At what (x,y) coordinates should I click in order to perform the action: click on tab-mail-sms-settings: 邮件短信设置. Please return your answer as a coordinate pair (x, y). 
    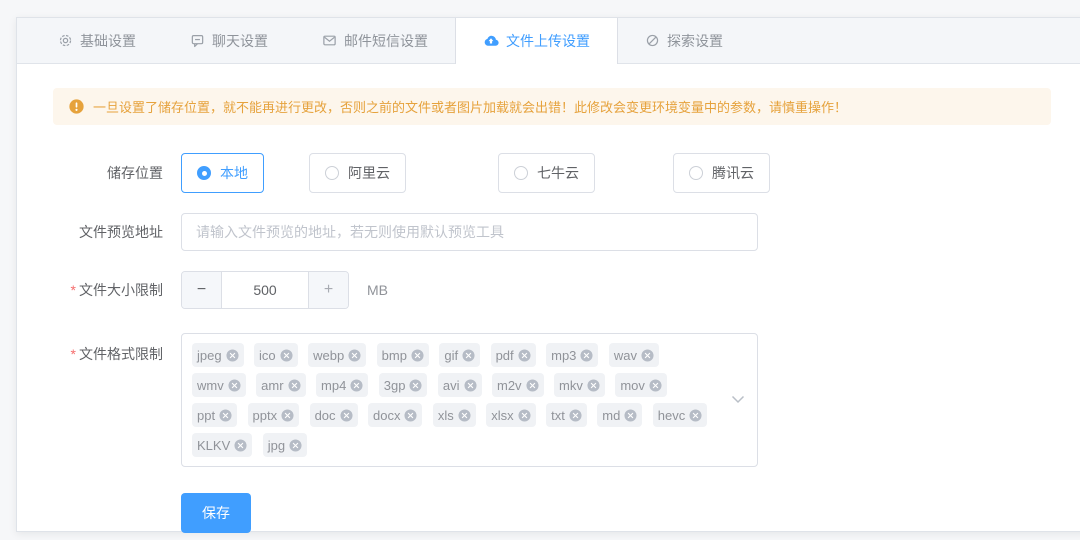
    Looking at the image, I should click on (375, 40).